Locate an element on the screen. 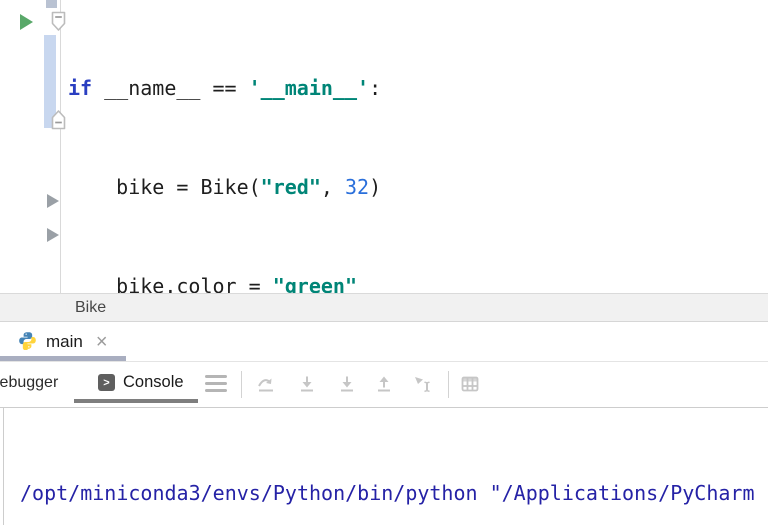 The width and height of the screenshot is (768, 525). step-into-icon is located at coordinates (307, 384).